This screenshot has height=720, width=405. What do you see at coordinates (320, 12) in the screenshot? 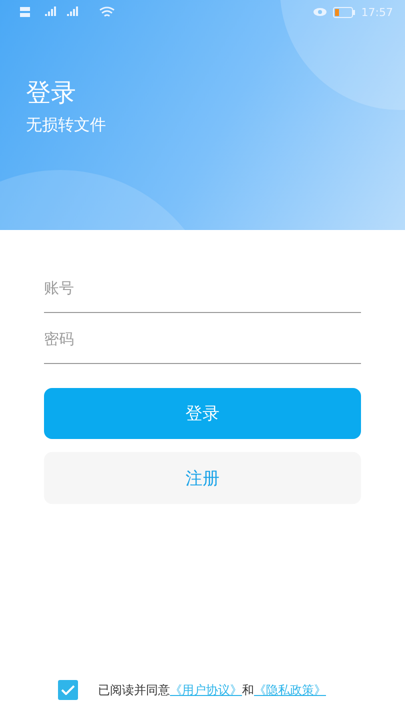
I see `eye-icon` at bounding box center [320, 12].